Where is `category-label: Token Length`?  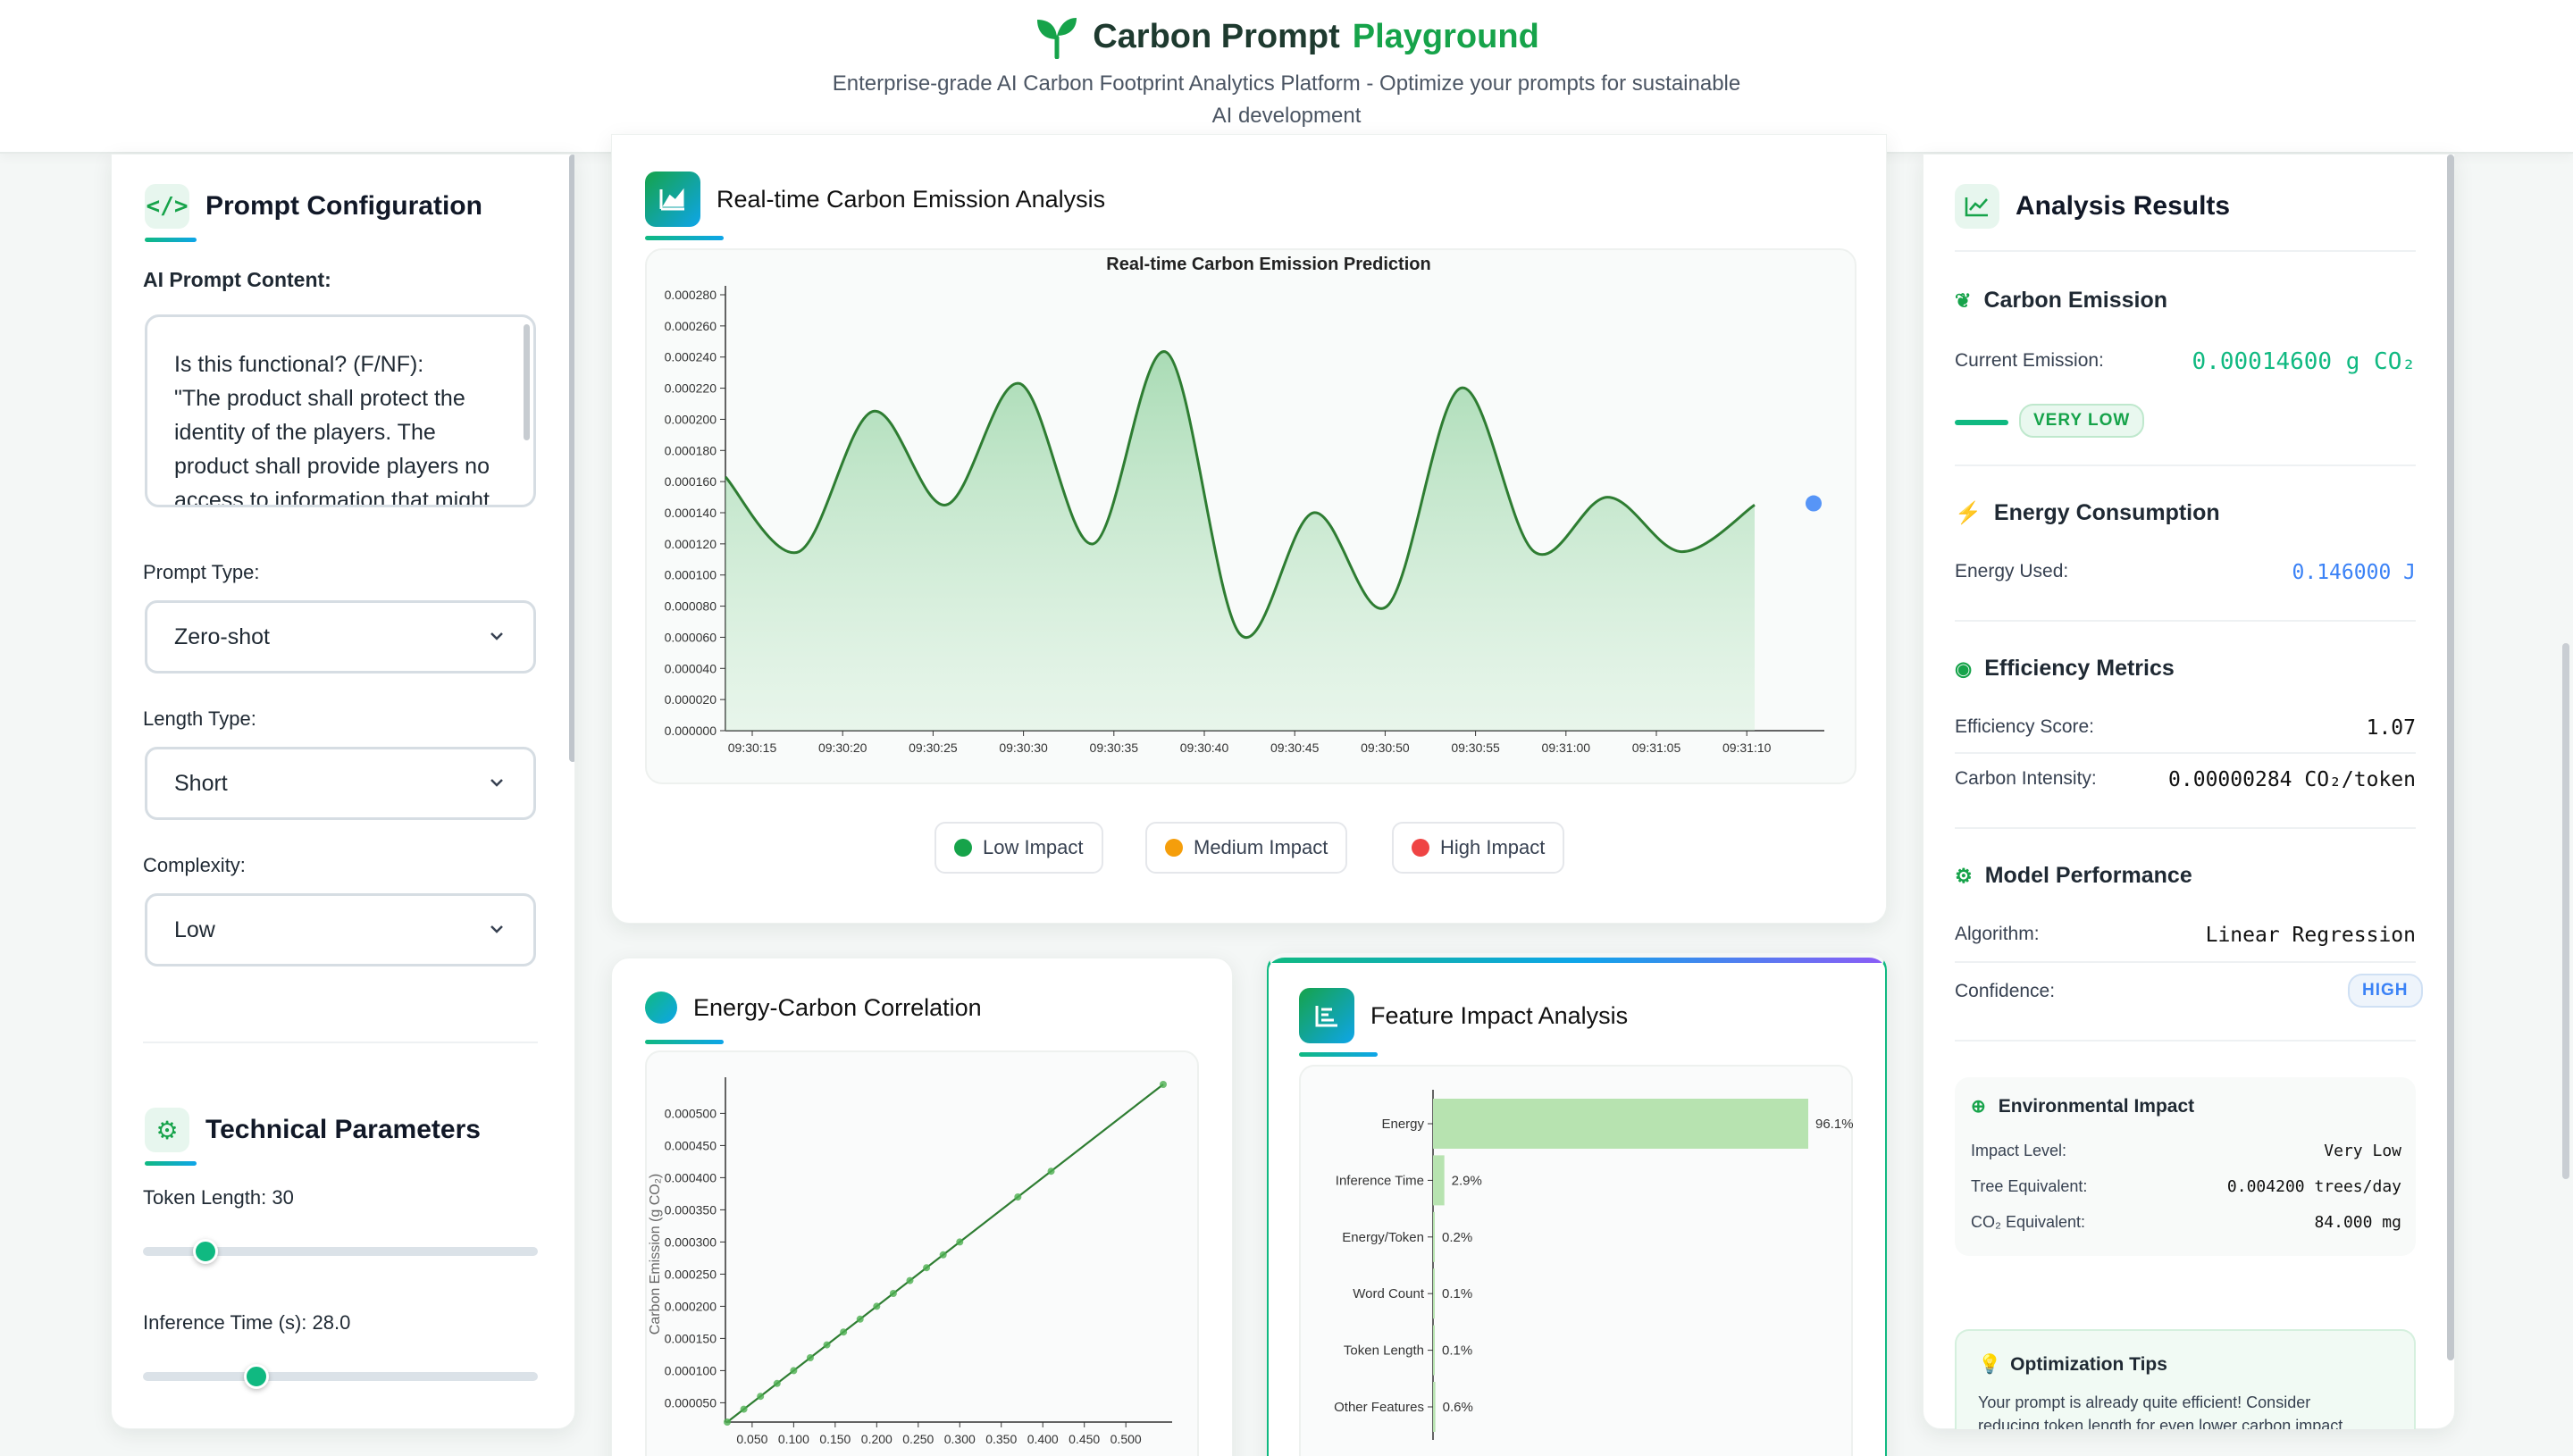 category-label: Token Length is located at coordinates (1384, 1351).